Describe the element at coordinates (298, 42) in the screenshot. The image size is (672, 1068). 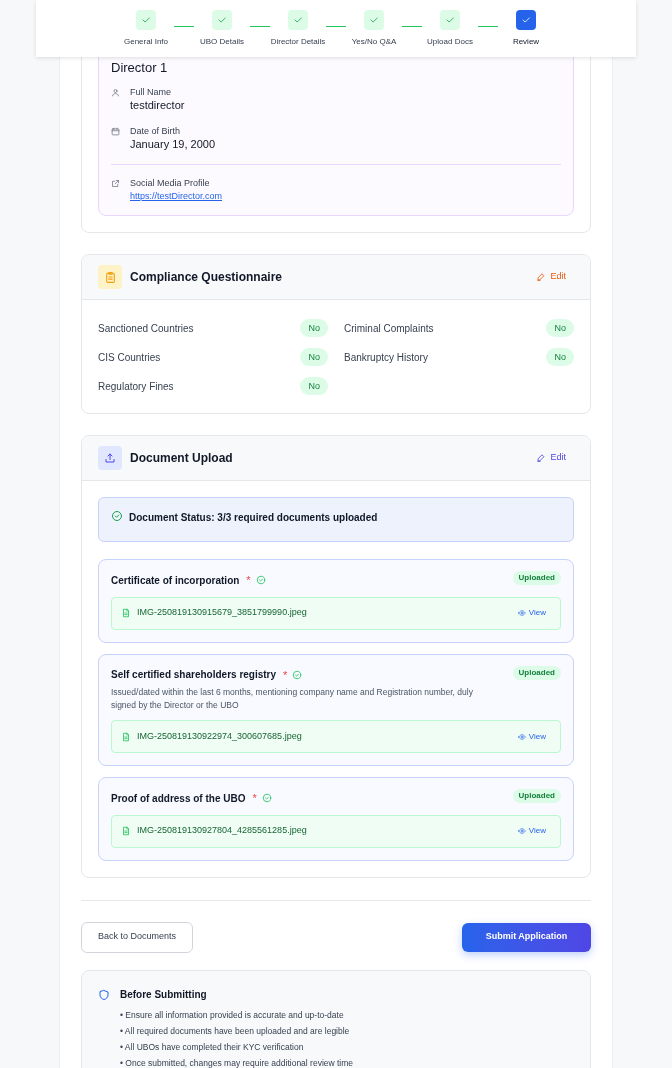
I see `step-label: Director Details` at that location.